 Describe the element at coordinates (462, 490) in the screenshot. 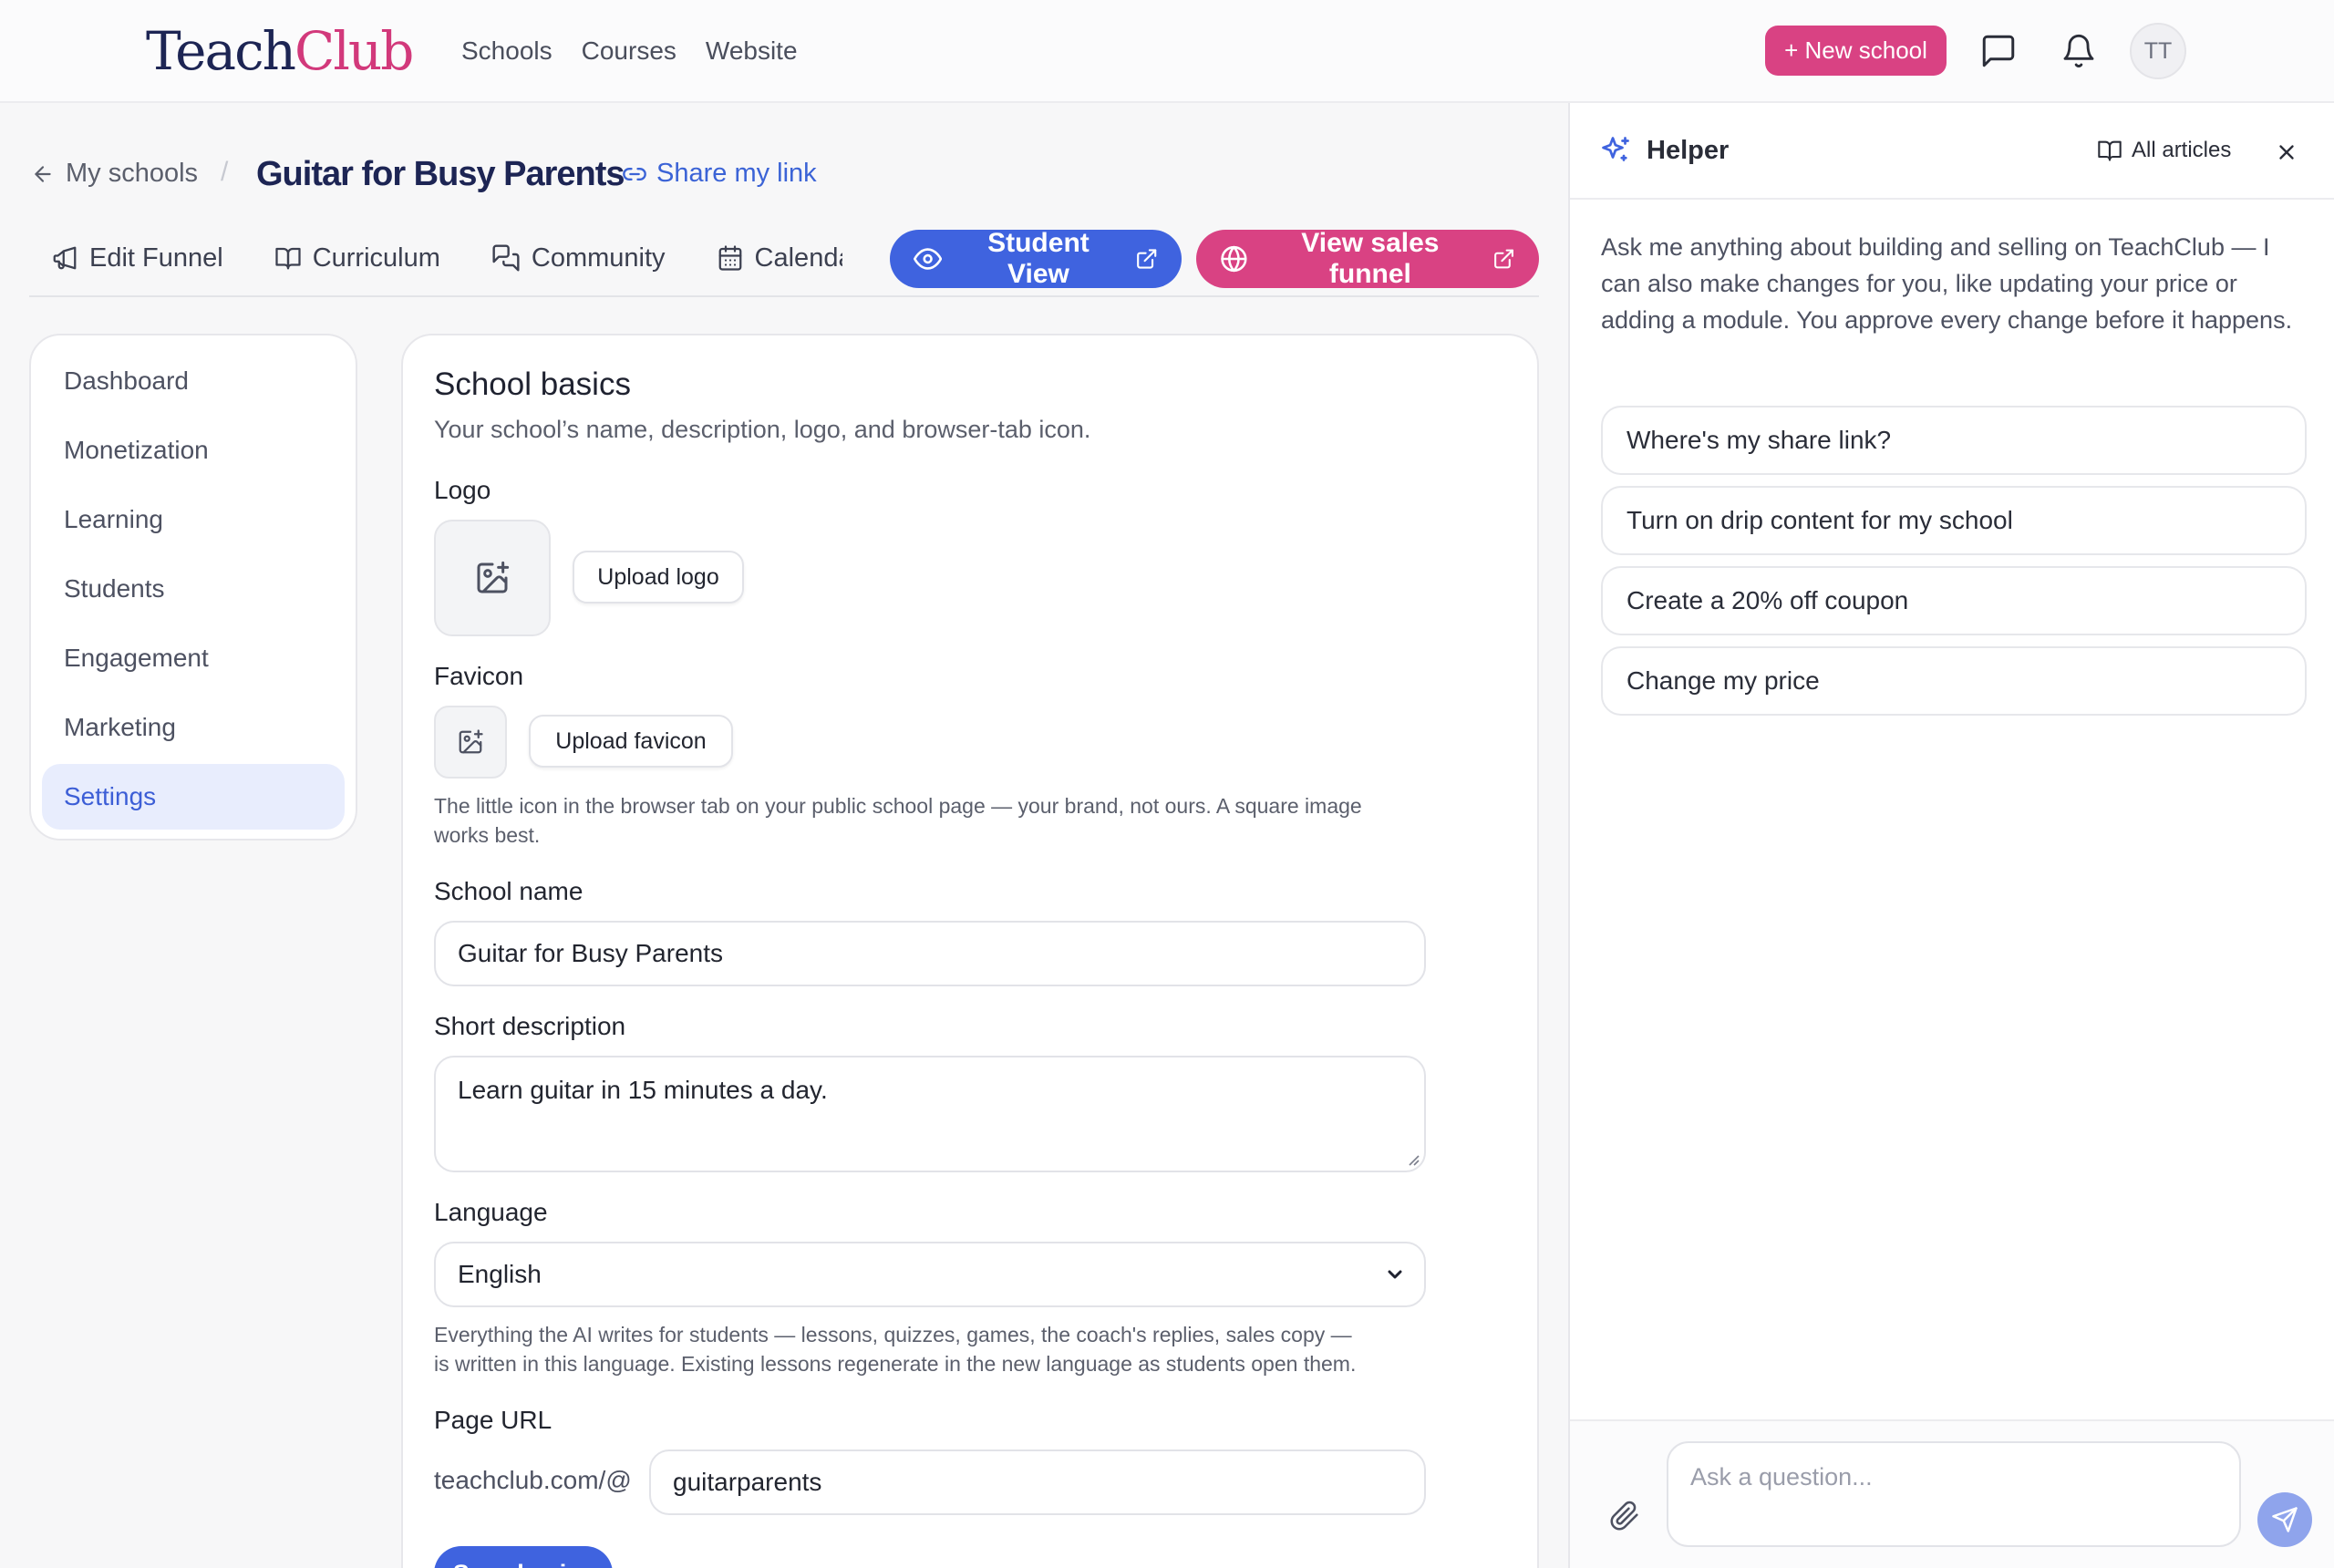

I see `logo-label: Logo` at that location.